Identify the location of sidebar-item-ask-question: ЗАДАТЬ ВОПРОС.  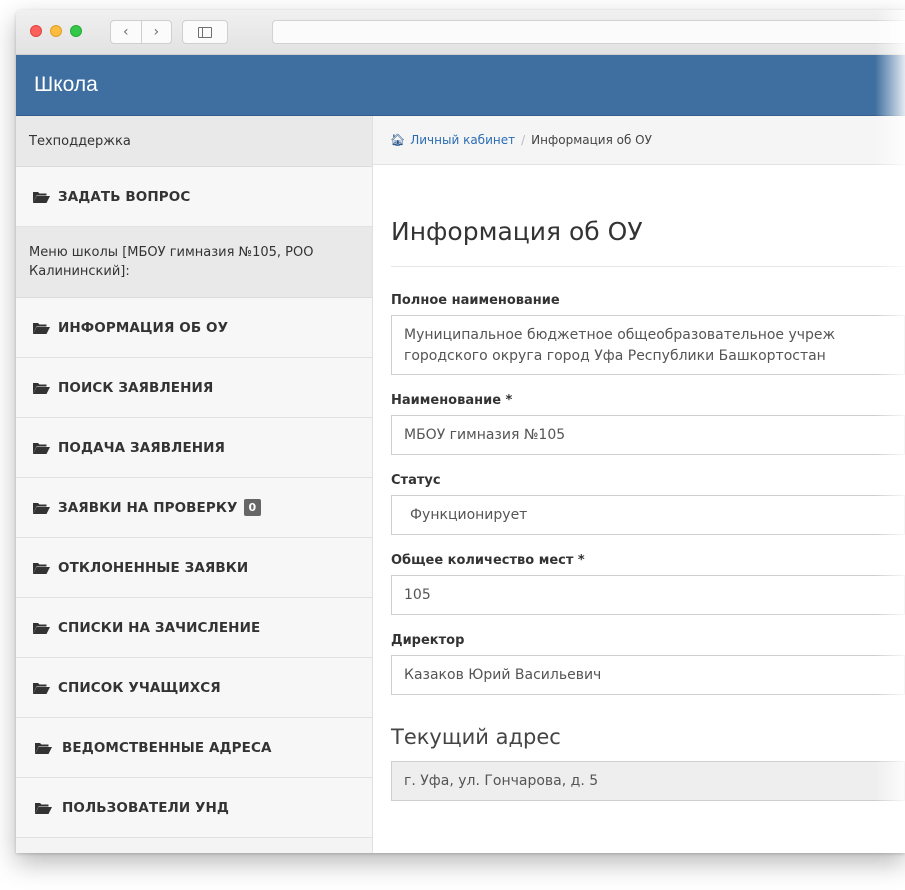
(194, 197).